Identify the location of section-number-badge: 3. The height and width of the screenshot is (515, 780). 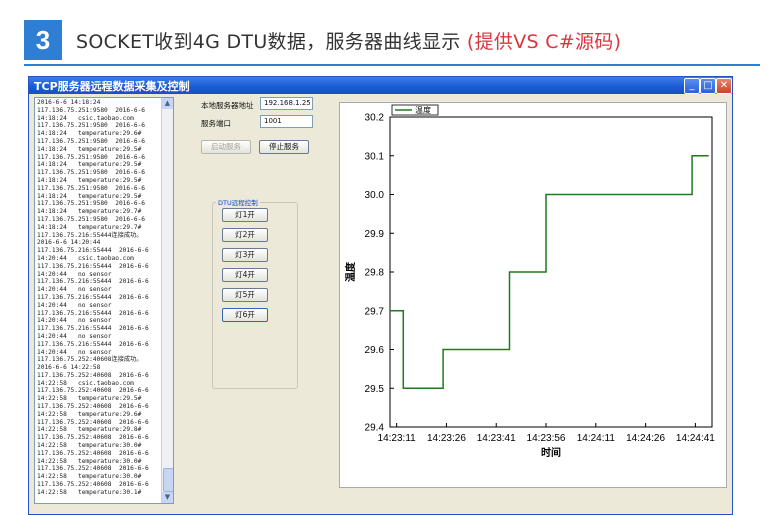
(43, 40).